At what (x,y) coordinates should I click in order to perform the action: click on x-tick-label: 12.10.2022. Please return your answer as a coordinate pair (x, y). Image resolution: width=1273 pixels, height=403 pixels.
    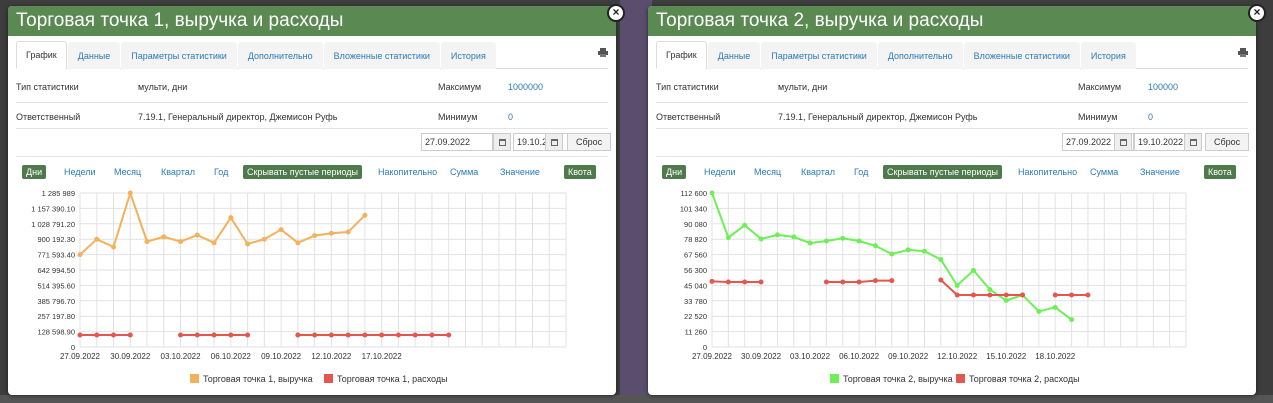
    Looking at the image, I should click on (331, 356).